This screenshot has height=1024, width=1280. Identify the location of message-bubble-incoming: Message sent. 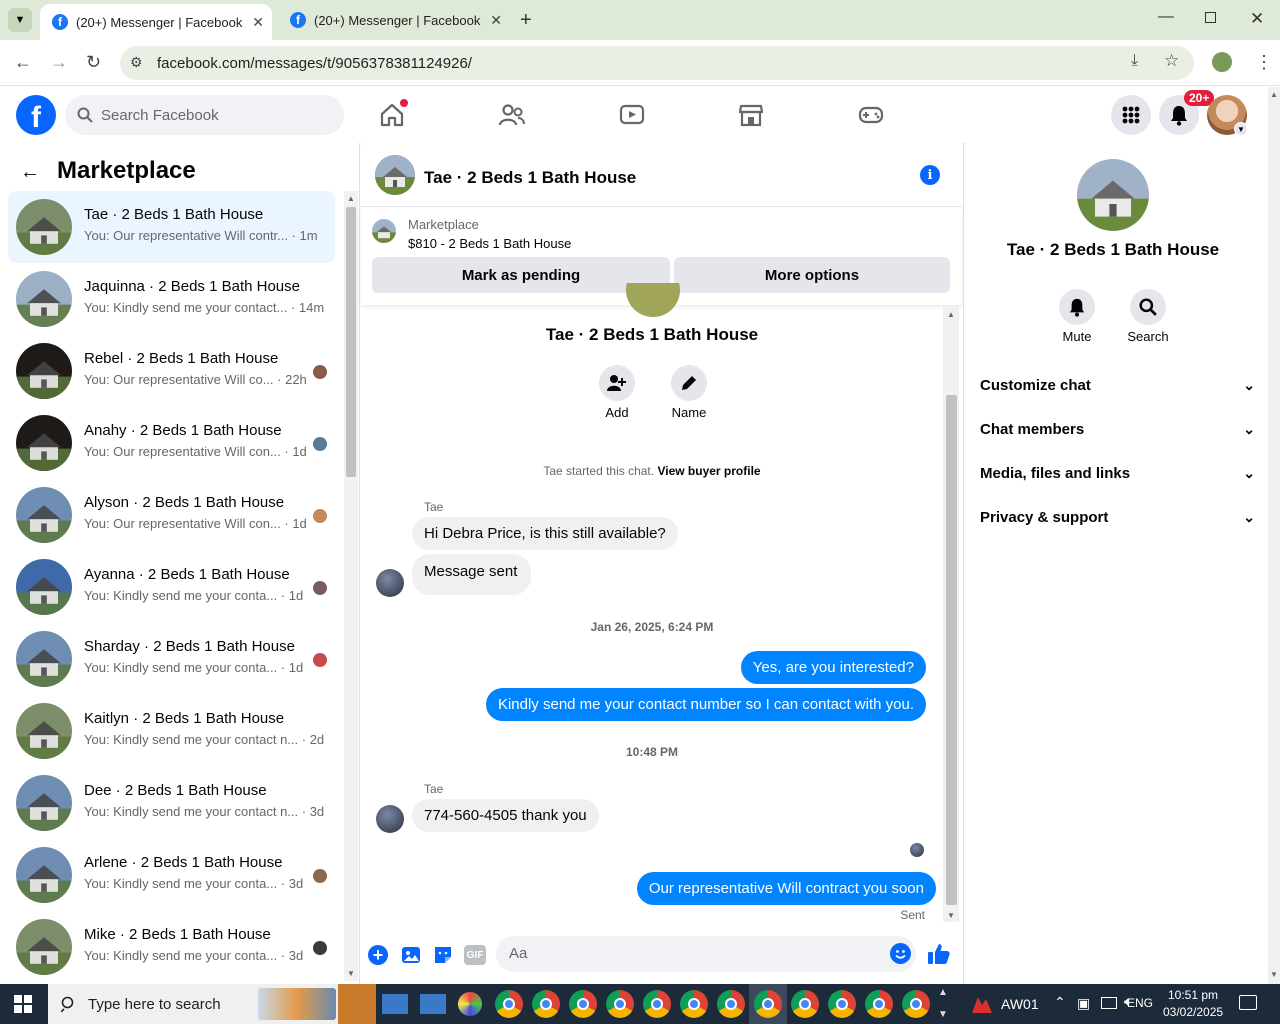
(472, 574).